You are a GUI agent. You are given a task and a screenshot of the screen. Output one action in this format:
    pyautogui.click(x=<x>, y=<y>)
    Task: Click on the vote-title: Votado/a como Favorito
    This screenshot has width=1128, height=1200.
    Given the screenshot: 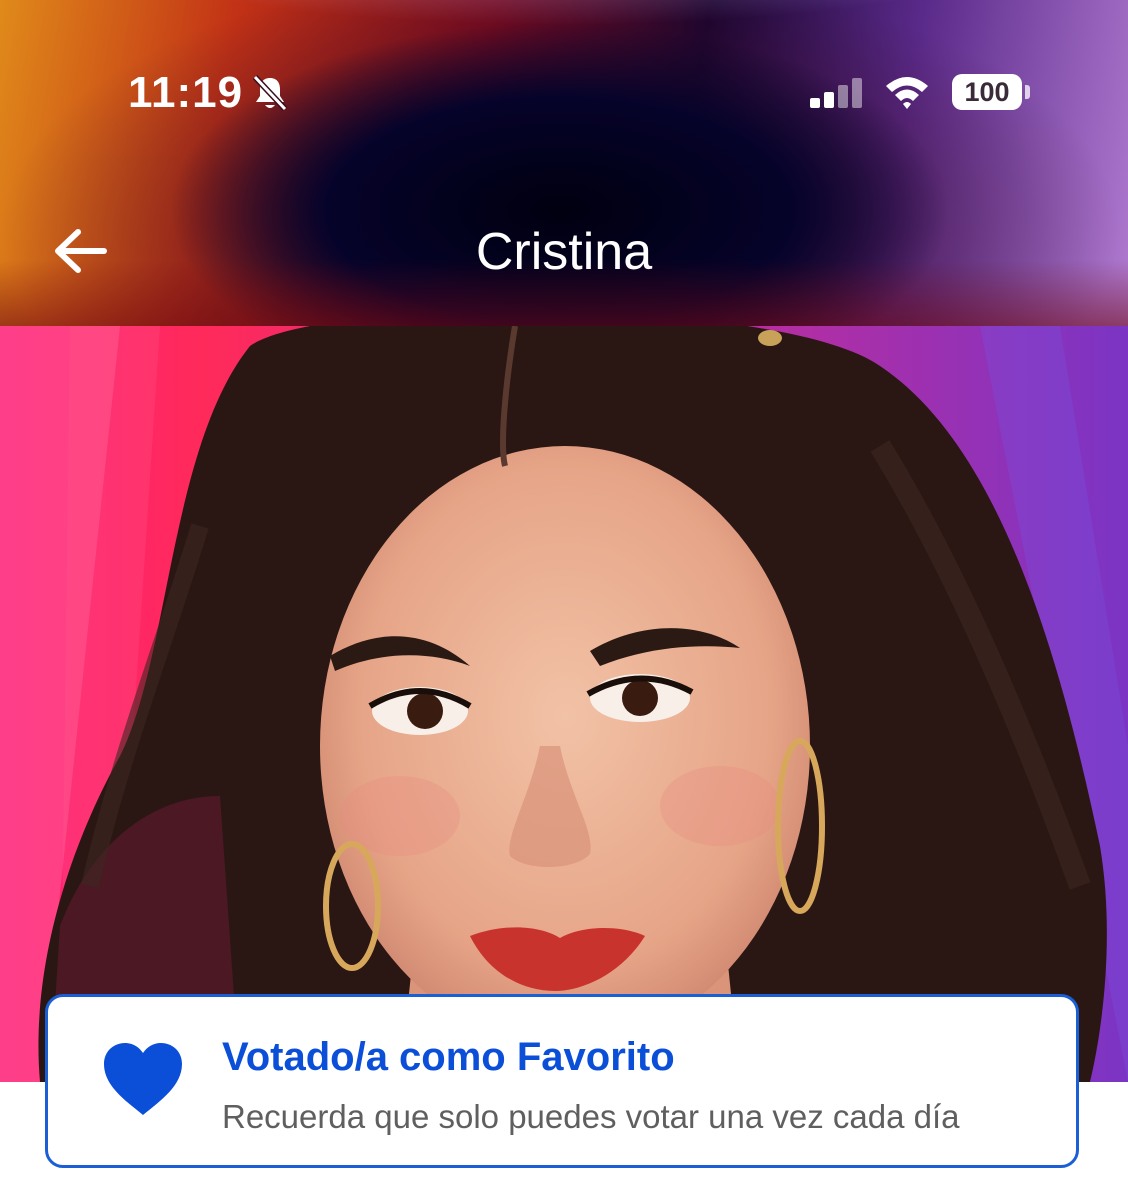 What is the action you would take?
    pyautogui.click(x=448, y=1057)
    